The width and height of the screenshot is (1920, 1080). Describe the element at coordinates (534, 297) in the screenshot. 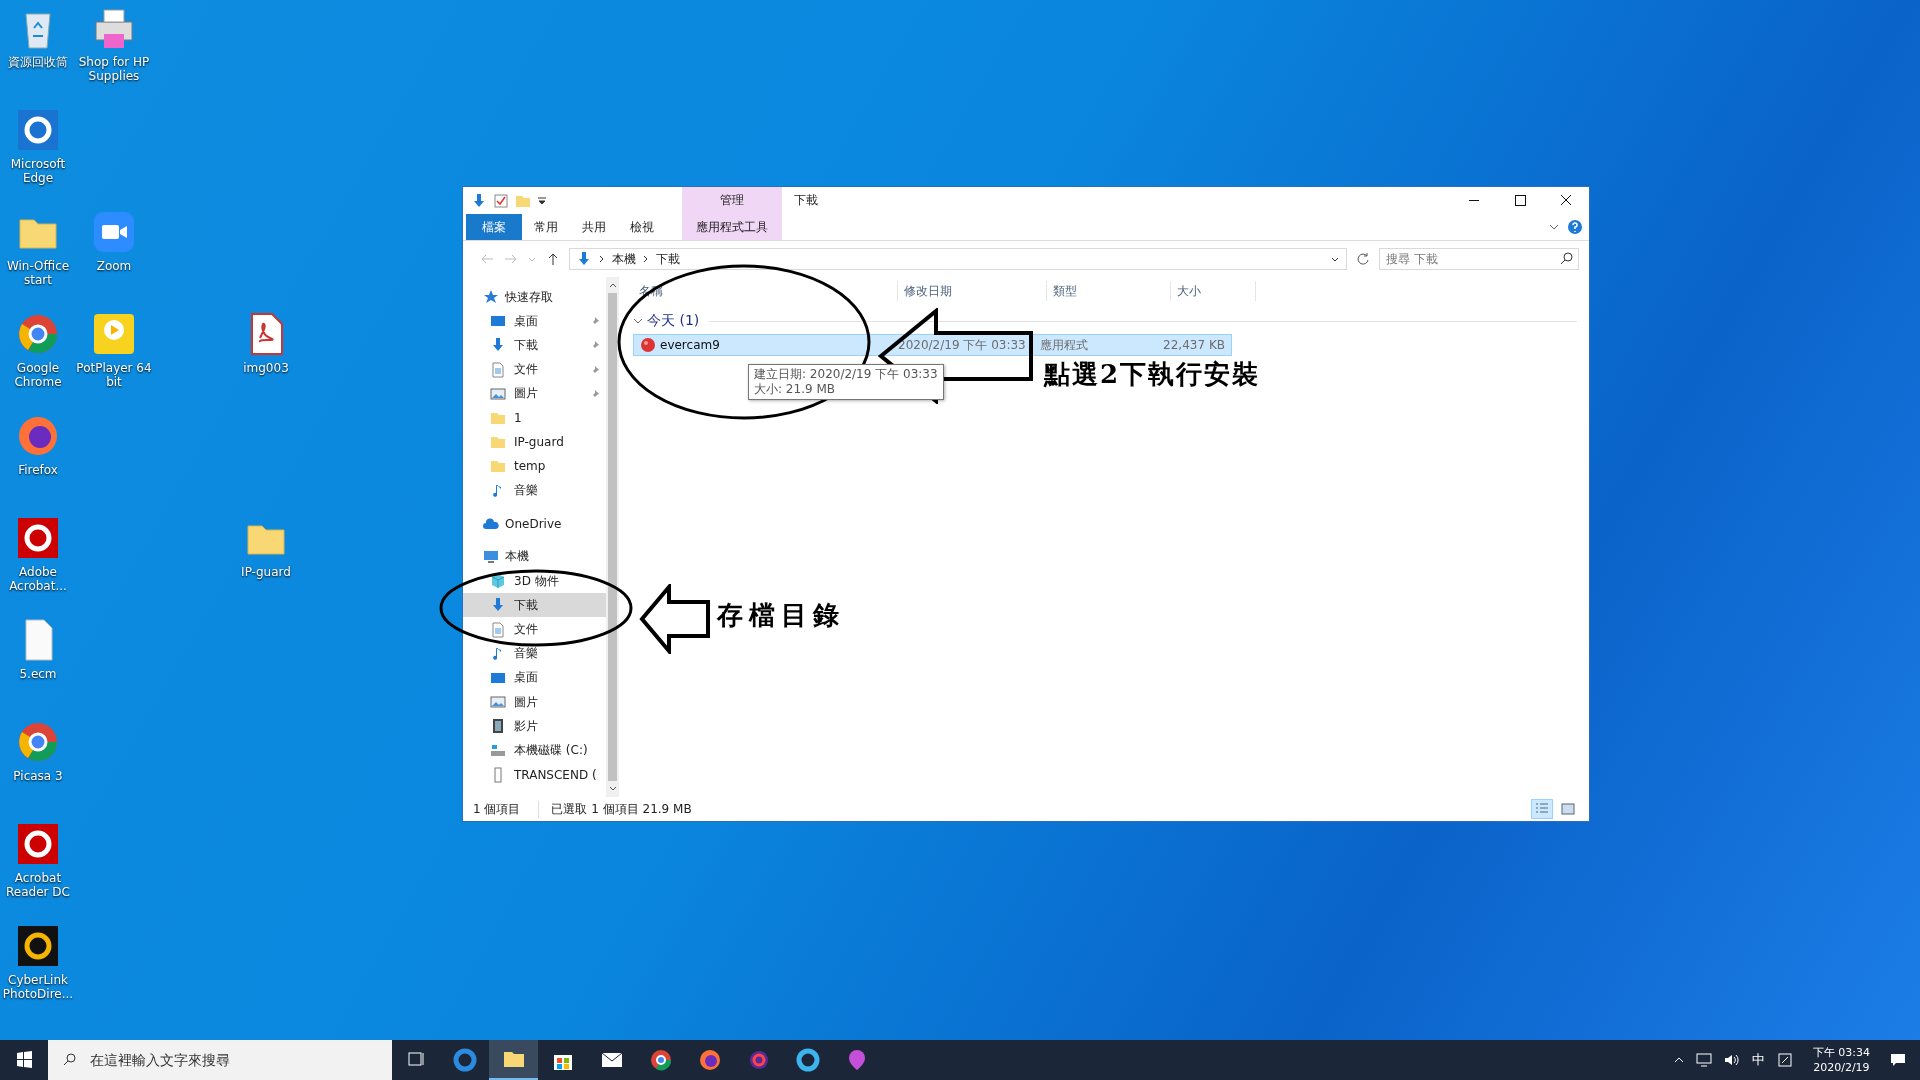

I see `nav-item: 快速存取` at that location.